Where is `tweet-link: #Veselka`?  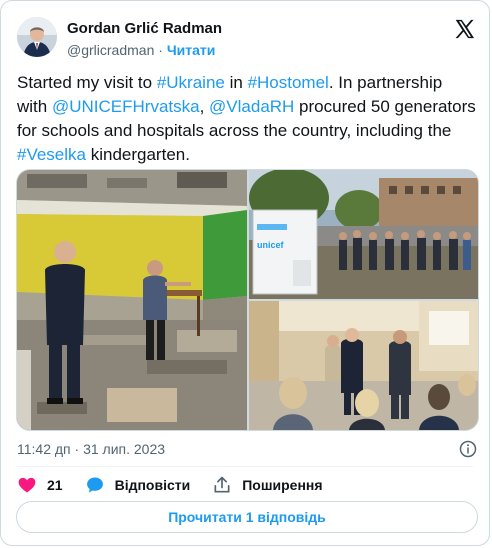 tweet-link: #Veselka is located at coordinates (51, 154).